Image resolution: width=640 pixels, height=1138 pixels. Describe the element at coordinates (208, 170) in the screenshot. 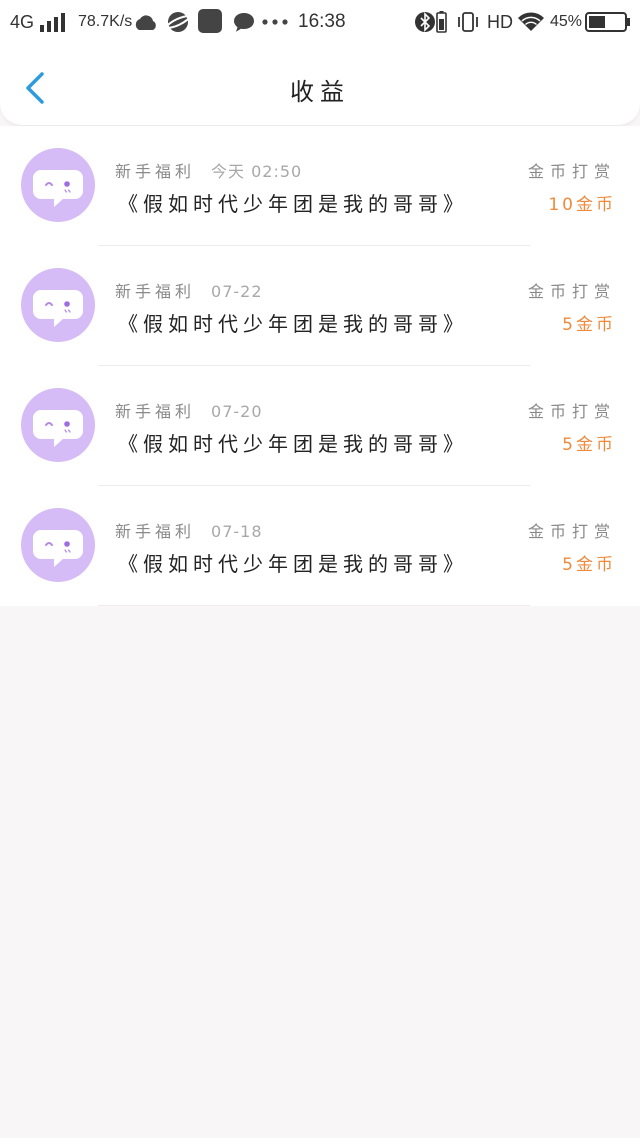

I see `item-meta: 新手福利 今天 02:50` at that location.